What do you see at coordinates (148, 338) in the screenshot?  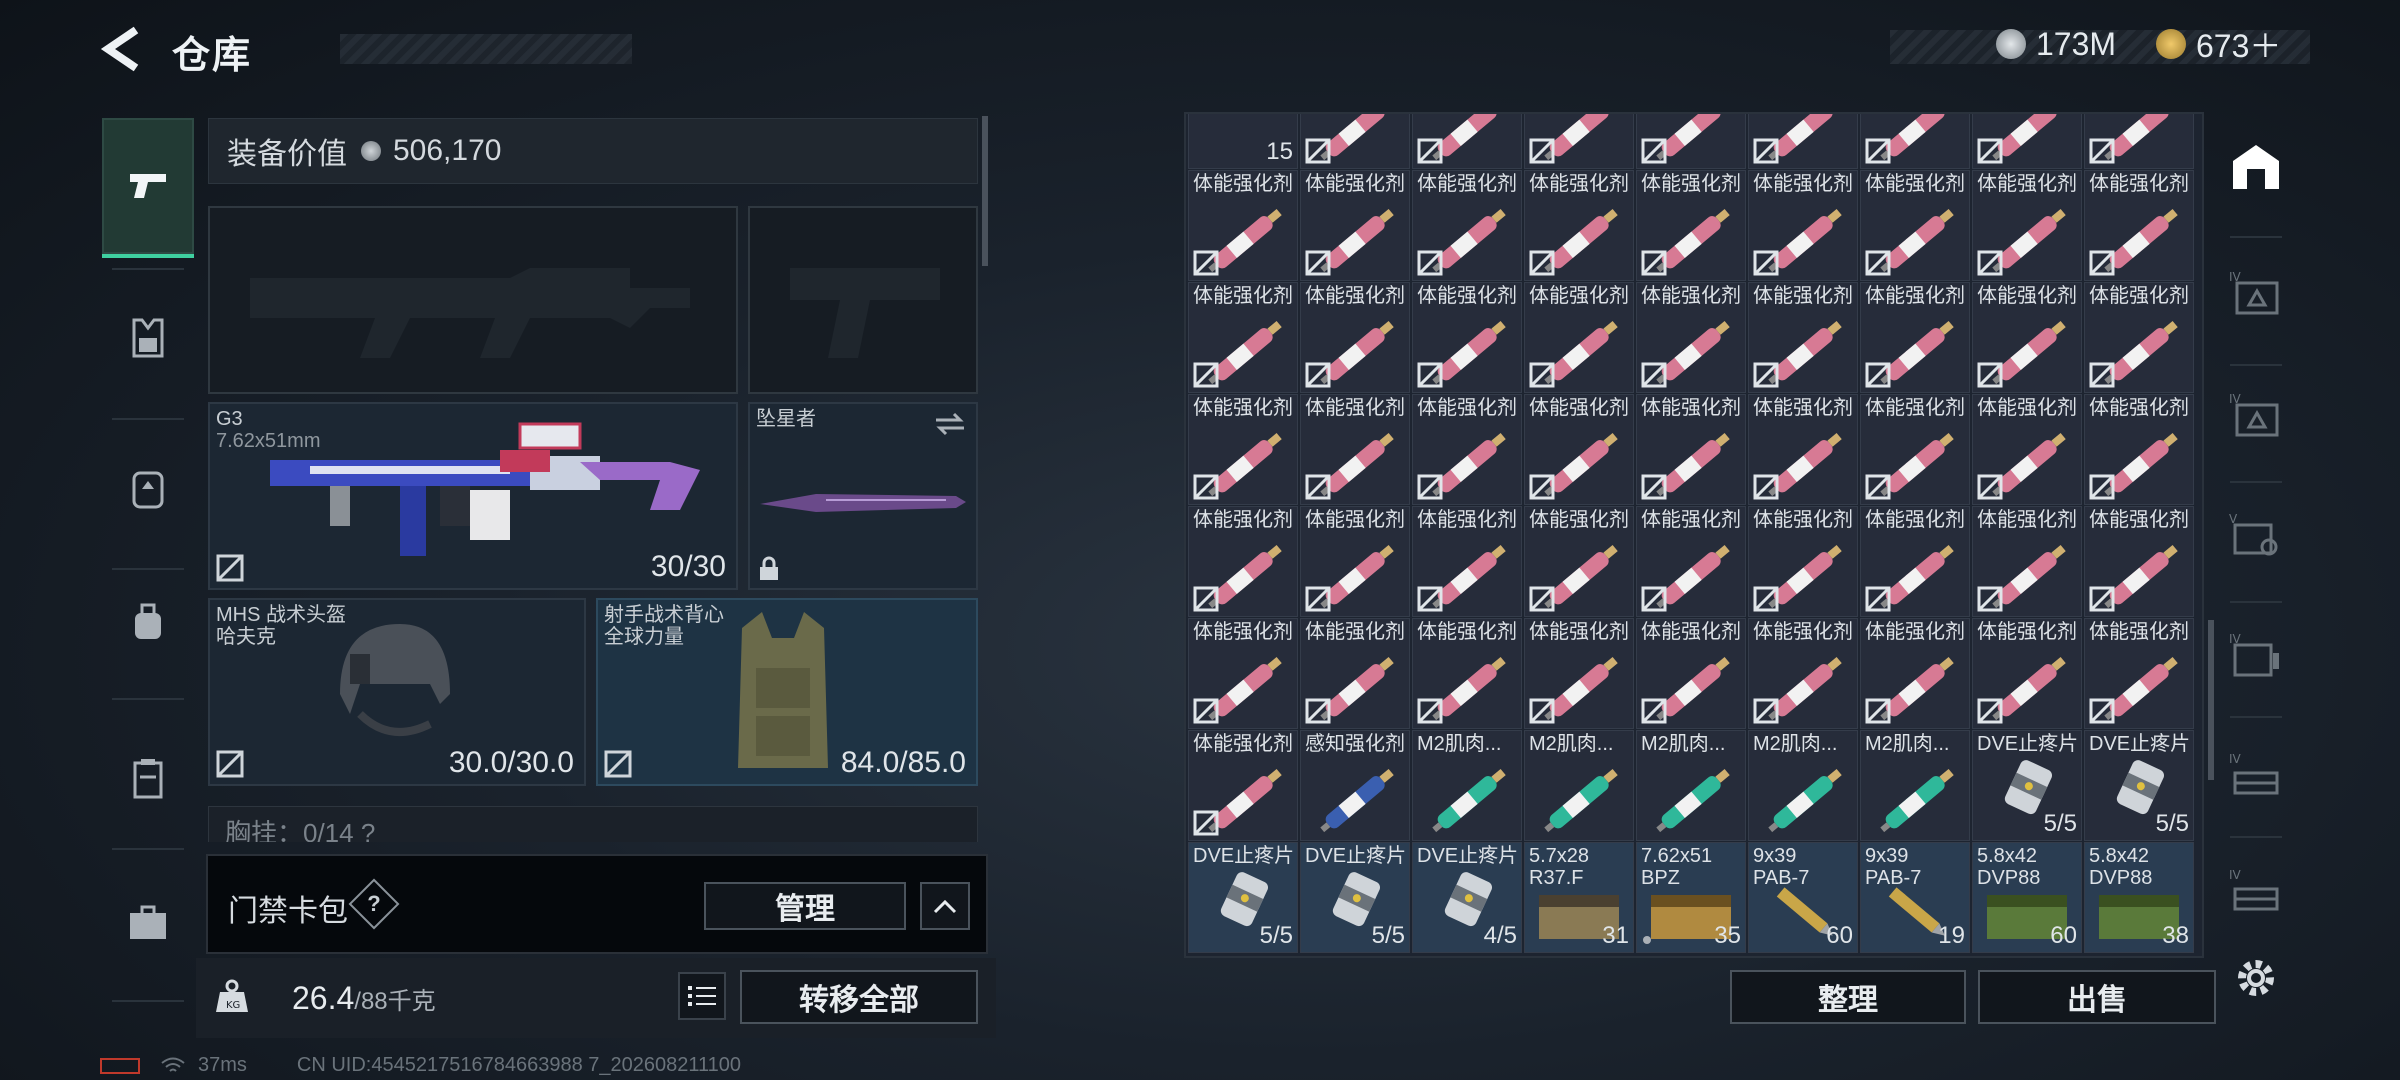 I see `tab-chest-rig` at bounding box center [148, 338].